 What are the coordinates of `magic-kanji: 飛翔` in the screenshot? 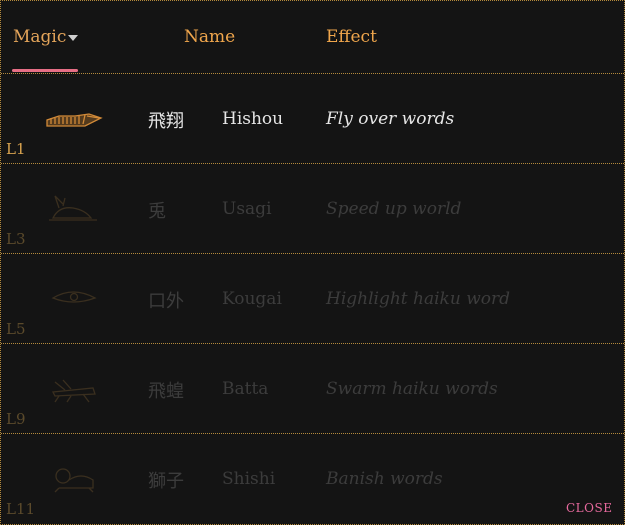 It's located at (166, 121).